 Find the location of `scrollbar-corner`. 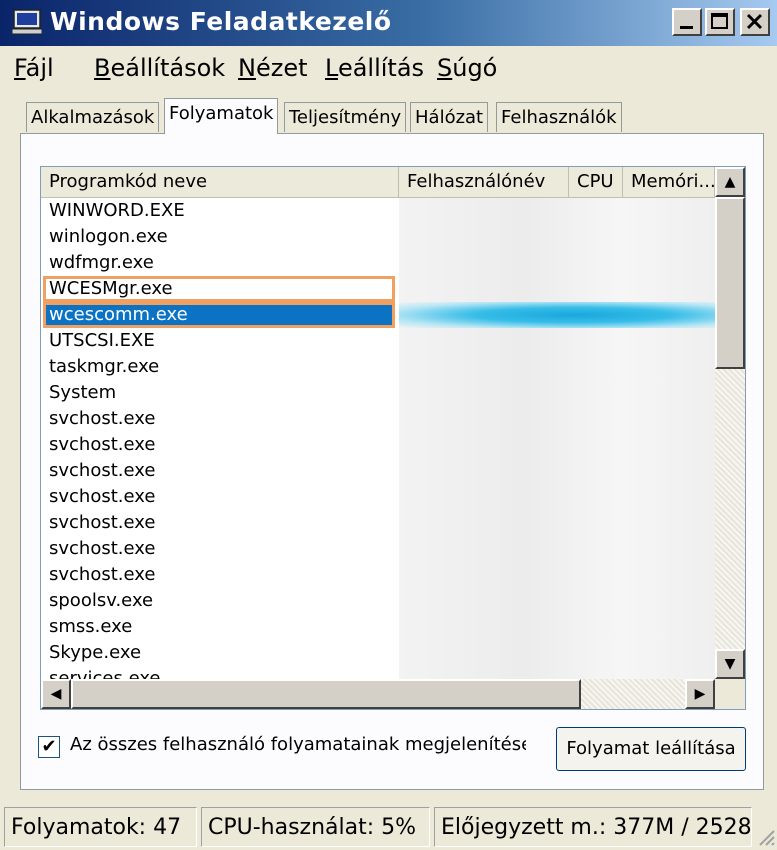

scrollbar-corner is located at coordinates (730, 694).